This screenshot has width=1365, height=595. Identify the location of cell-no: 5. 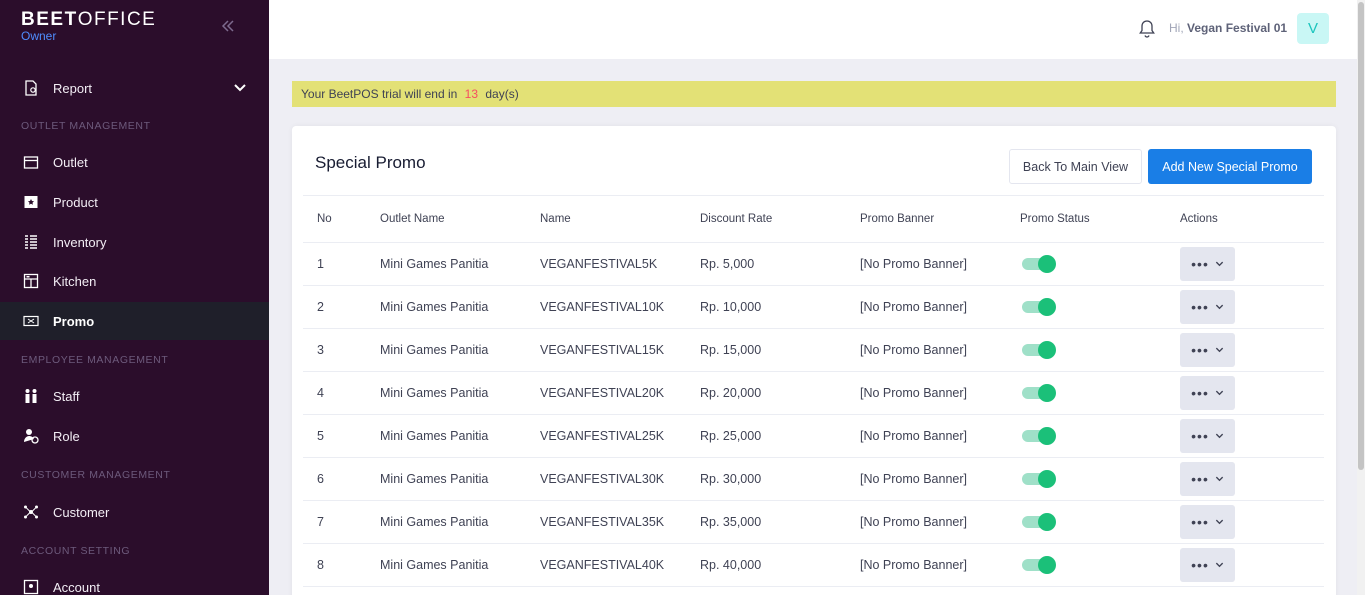
(334, 436).